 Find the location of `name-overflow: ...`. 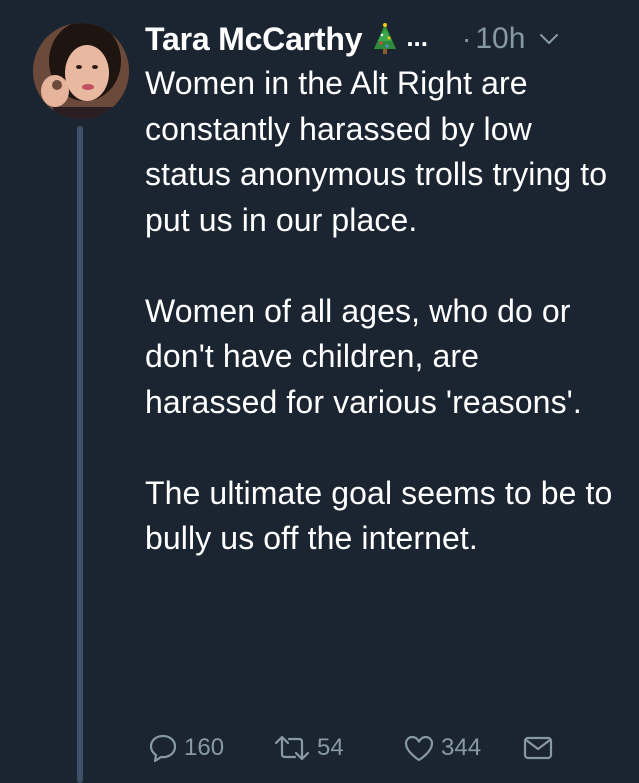

name-overflow: ... is located at coordinates (417, 36).